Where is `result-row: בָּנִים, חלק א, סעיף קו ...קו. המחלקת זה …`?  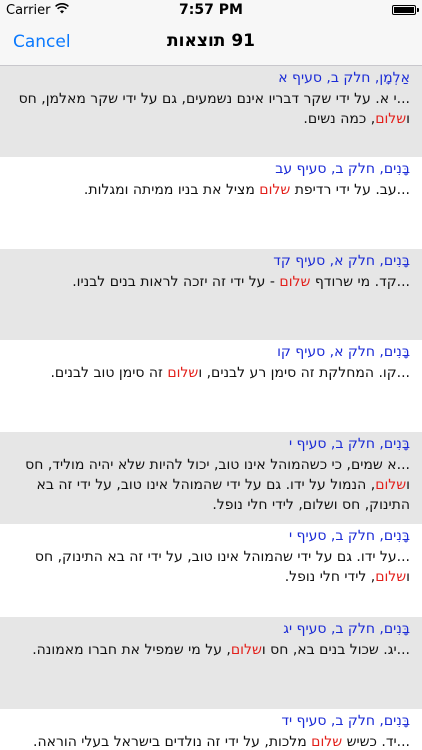 result-row: בָּנִים, חלק א, סעיף קו ...קו. המחלקת זה … is located at coordinates (211, 386).